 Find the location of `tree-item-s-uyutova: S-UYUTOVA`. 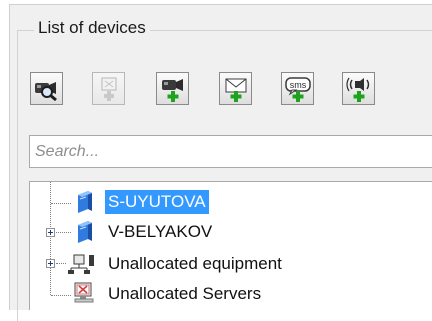

tree-item-s-uyutova: S-UYUTOVA is located at coordinates (157, 202).